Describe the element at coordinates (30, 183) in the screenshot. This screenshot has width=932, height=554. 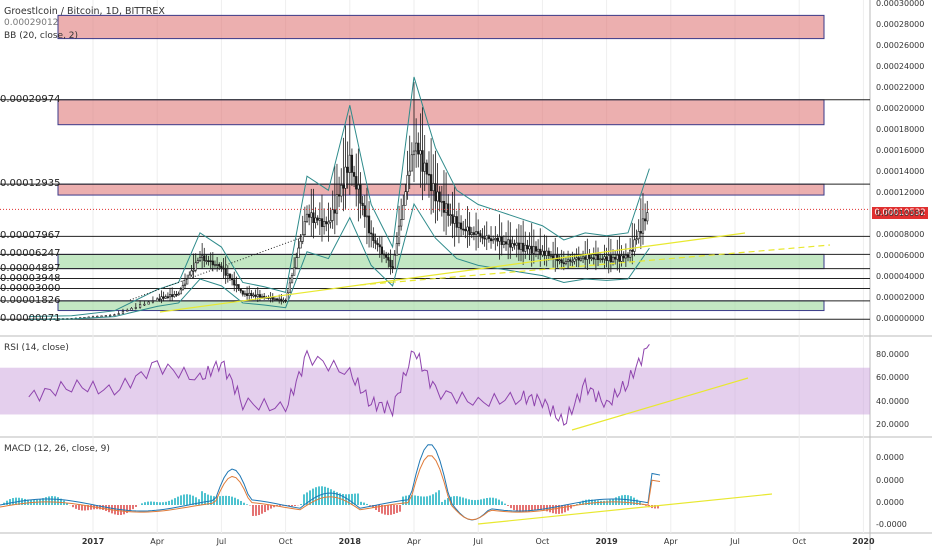
I see `price-level-label: 0.00012935` at that location.